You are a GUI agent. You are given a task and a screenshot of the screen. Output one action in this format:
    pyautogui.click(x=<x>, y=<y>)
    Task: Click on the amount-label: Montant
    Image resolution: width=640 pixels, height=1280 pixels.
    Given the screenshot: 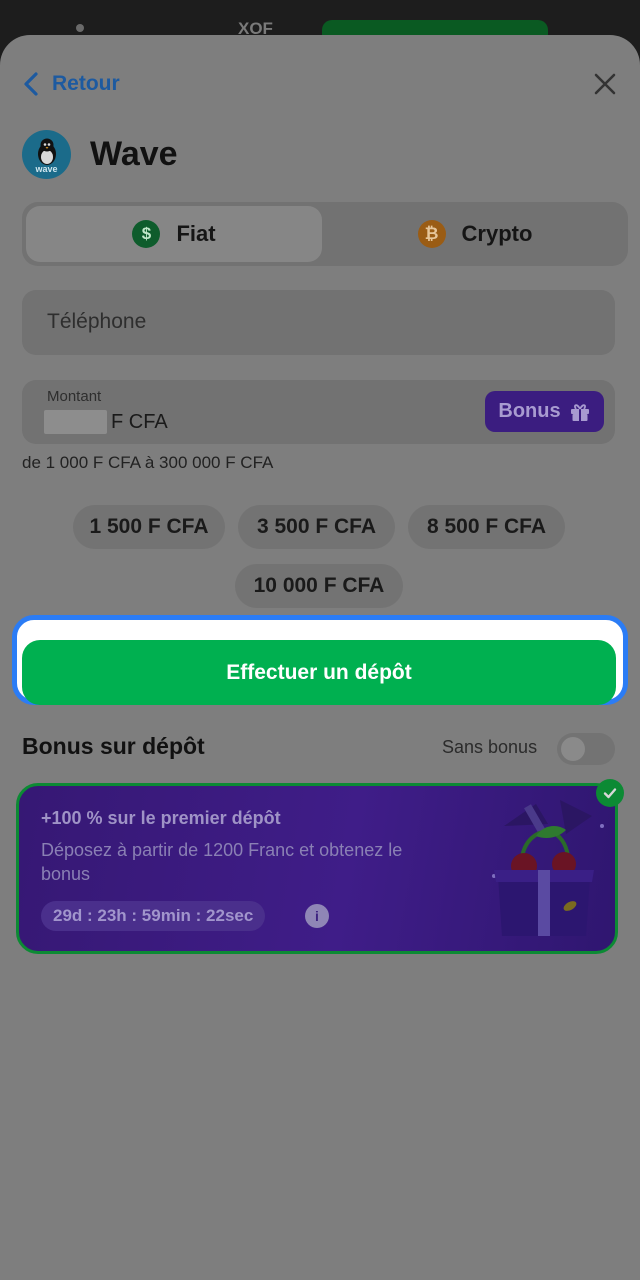 What is the action you would take?
    pyautogui.click(x=74, y=396)
    